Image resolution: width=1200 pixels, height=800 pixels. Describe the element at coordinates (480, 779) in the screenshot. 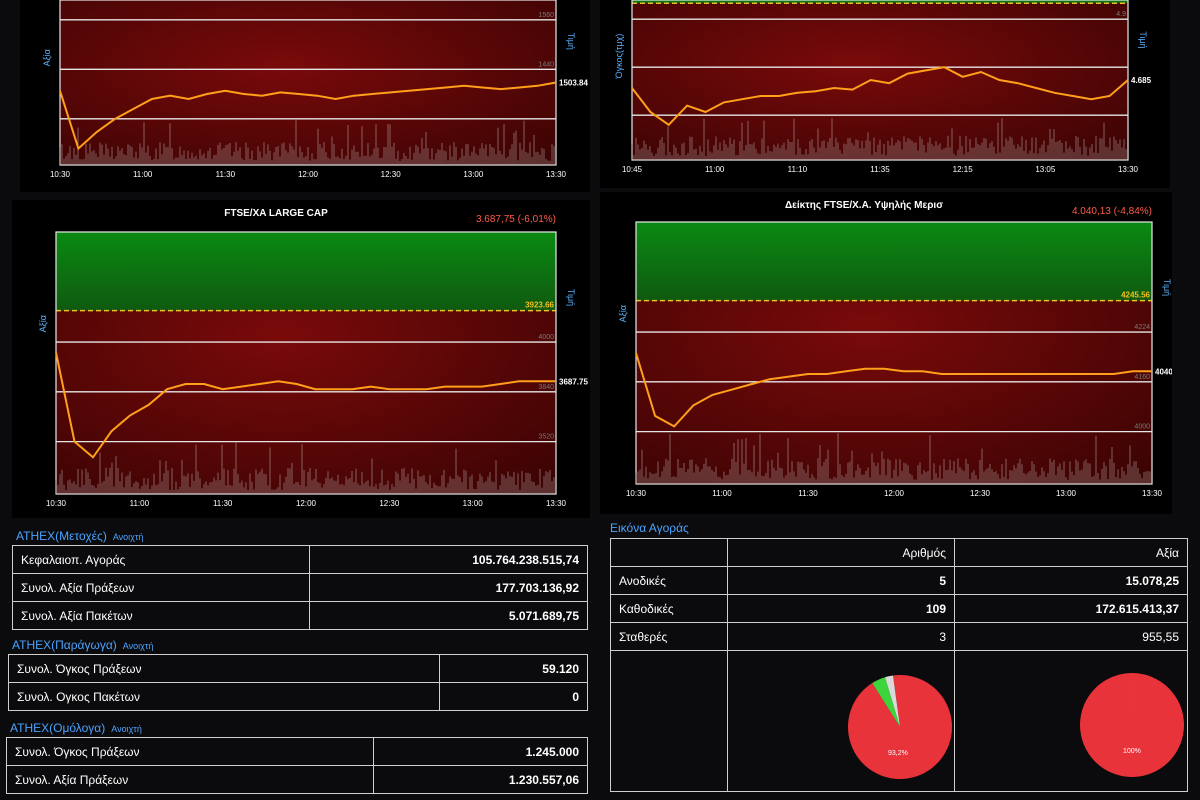

I see `row-value: 1.230.557,06` at that location.